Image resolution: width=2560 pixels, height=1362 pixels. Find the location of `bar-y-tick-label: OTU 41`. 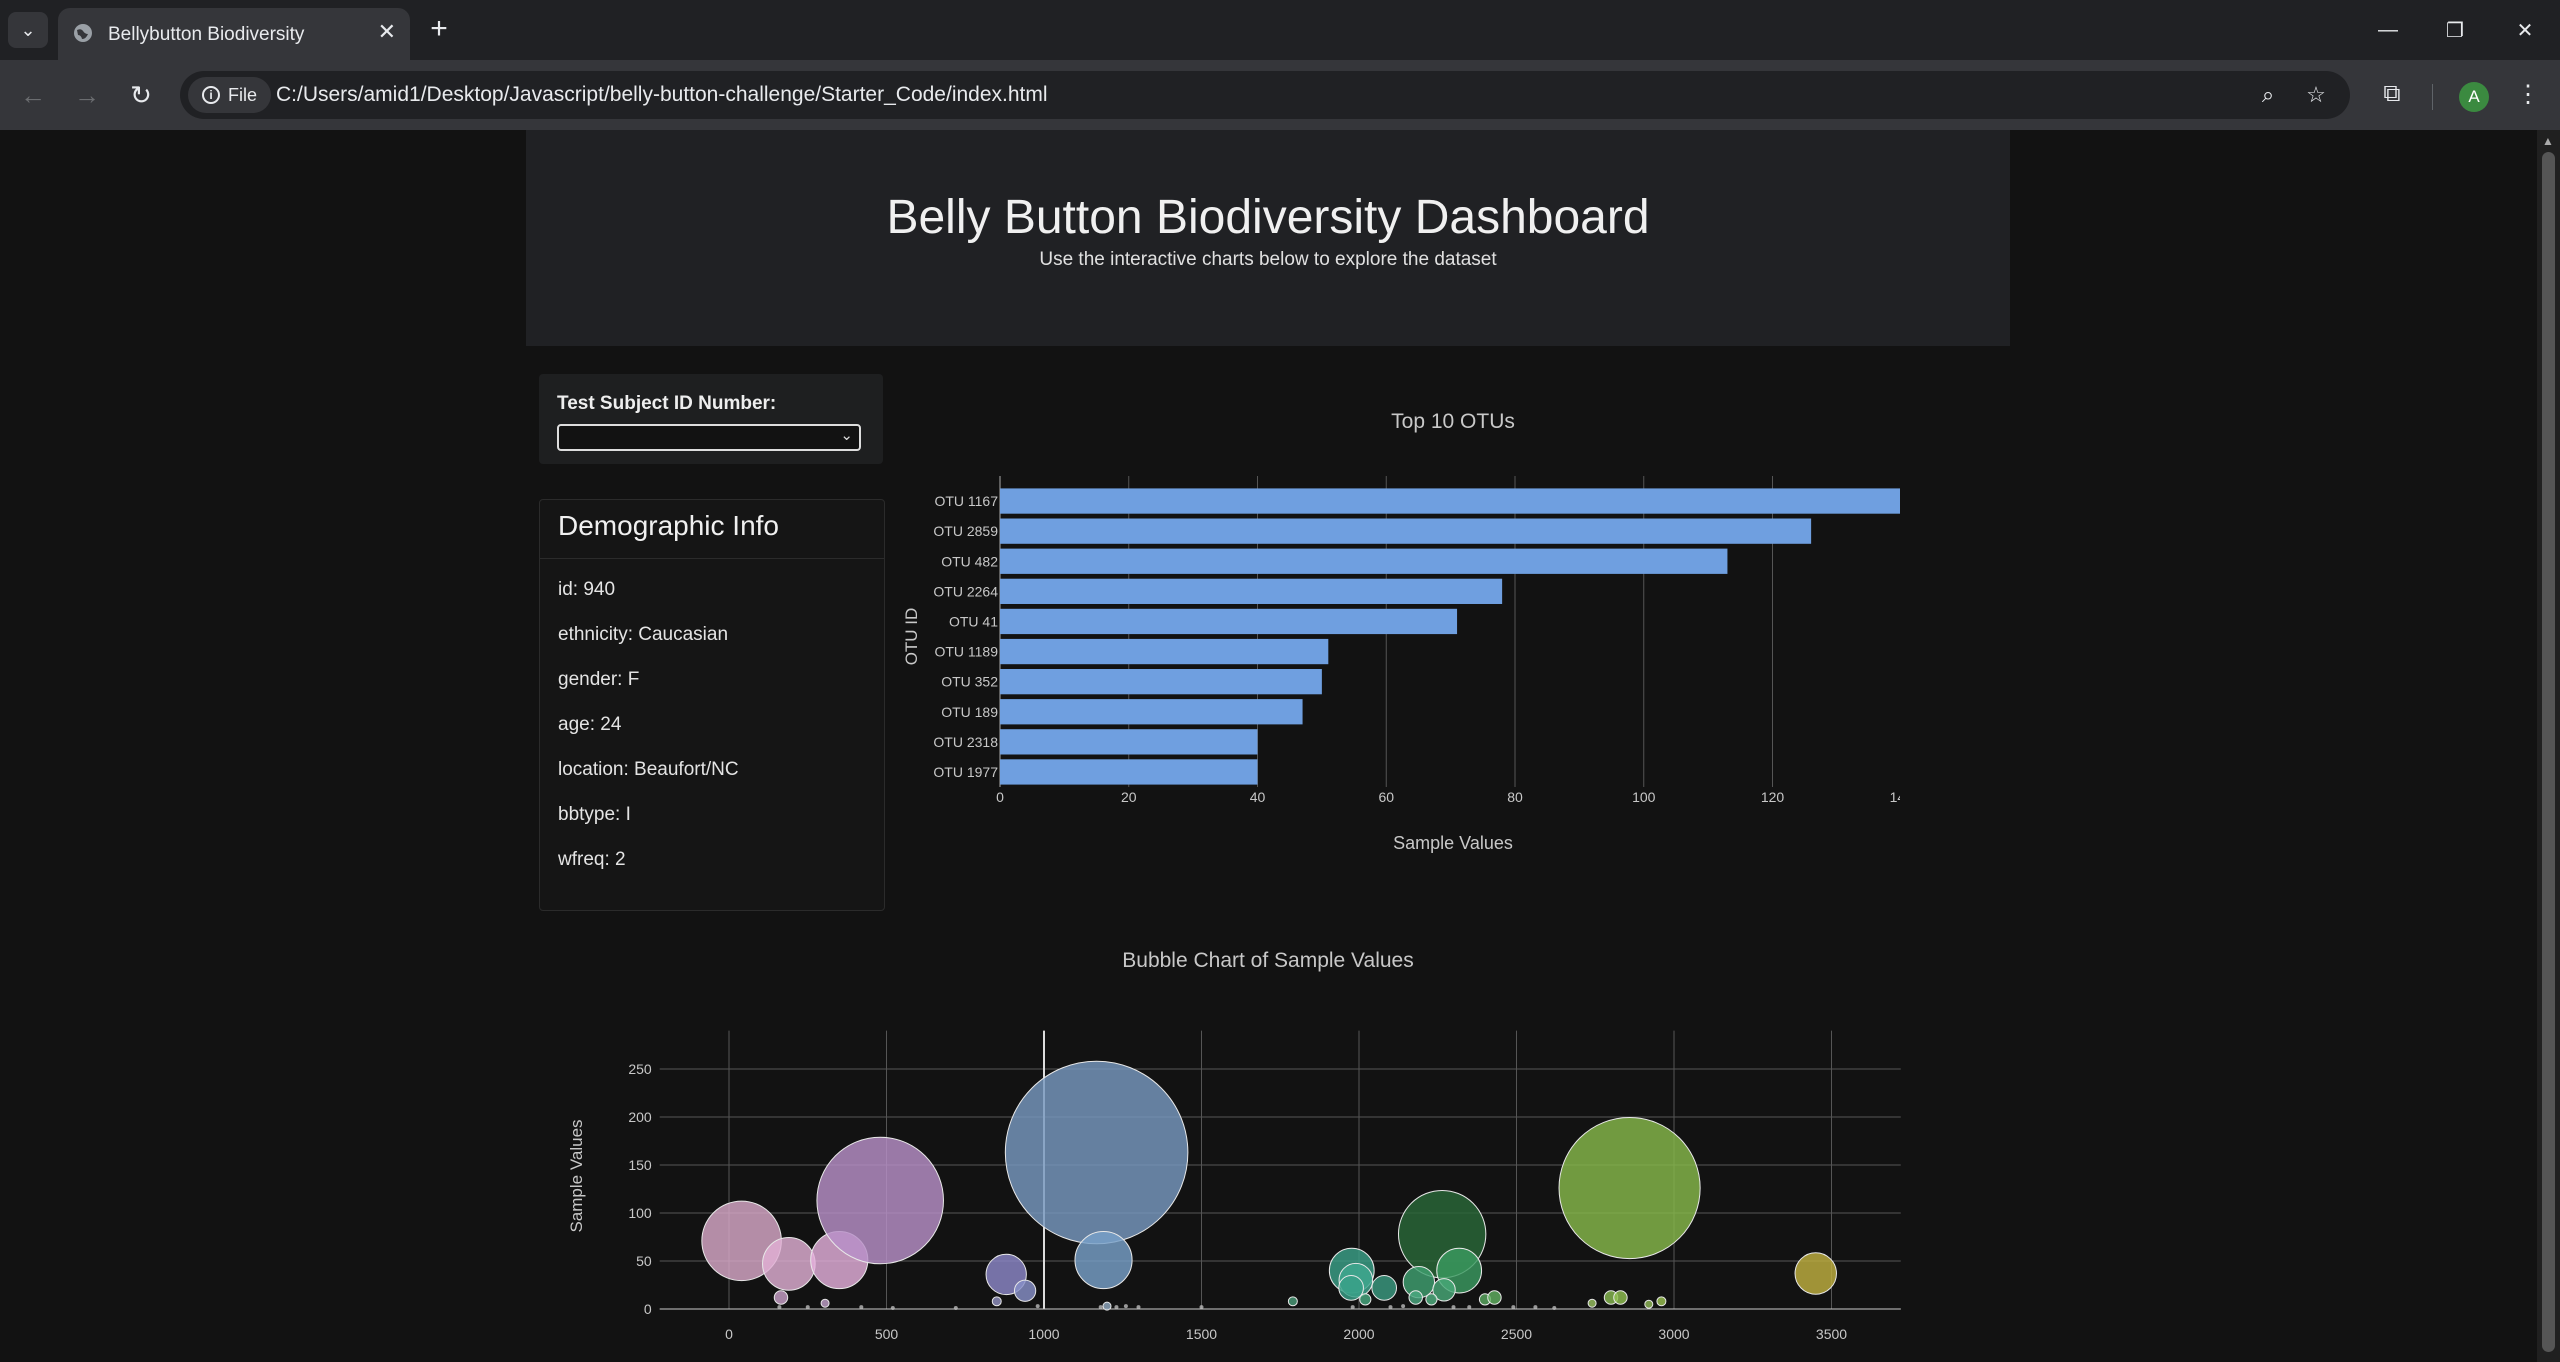

bar-y-tick-label: OTU 41 is located at coordinates (973, 621).